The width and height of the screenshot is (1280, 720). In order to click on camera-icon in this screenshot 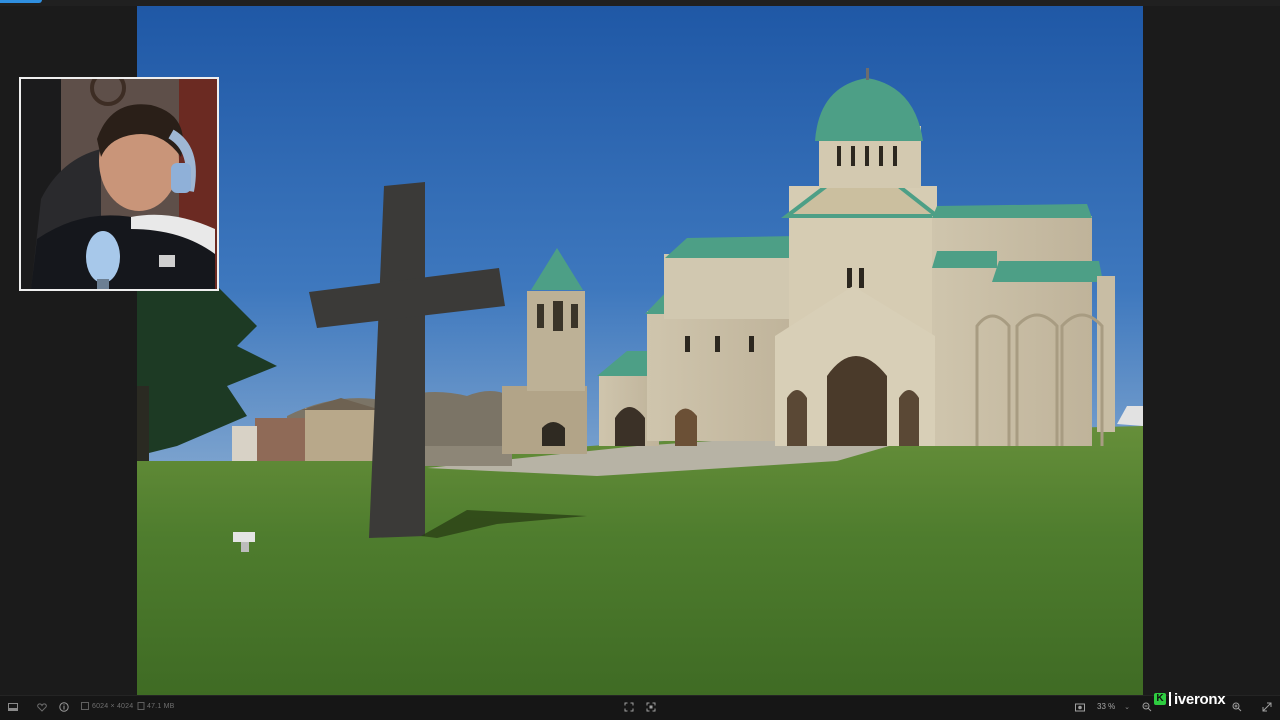, I will do `click(1080, 708)`.